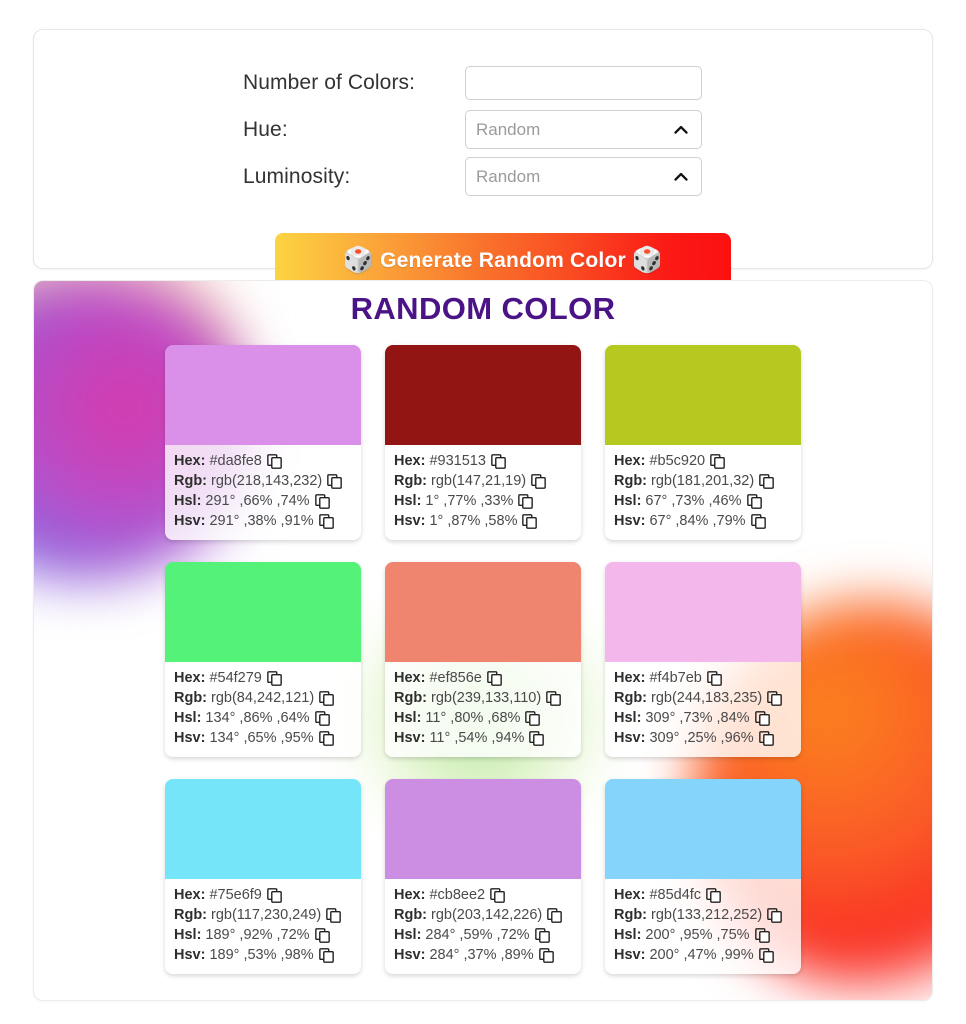  What do you see at coordinates (675, 895) in the screenshot?
I see `color-info-value-hex: #85d4fc` at bounding box center [675, 895].